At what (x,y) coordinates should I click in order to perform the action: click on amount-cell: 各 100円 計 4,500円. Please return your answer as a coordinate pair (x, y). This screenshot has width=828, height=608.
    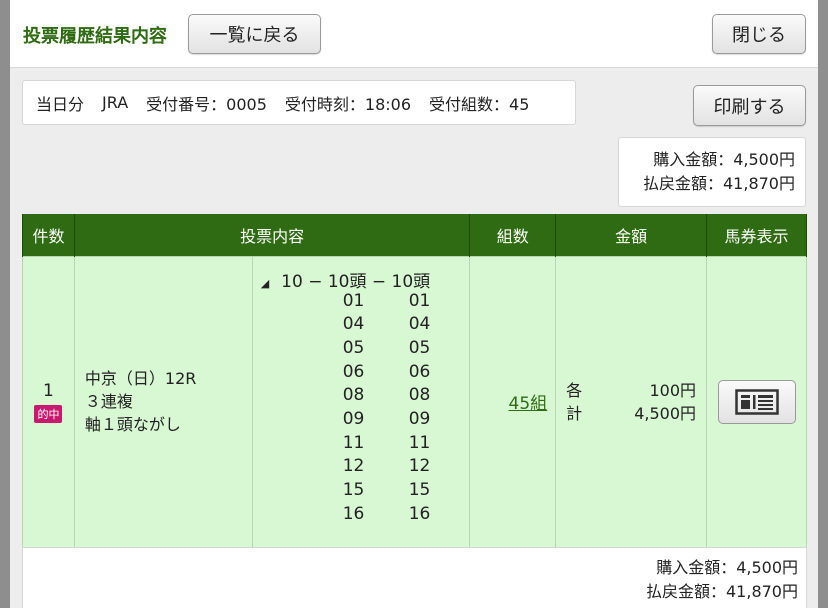
    Looking at the image, I should click on (631, 401).